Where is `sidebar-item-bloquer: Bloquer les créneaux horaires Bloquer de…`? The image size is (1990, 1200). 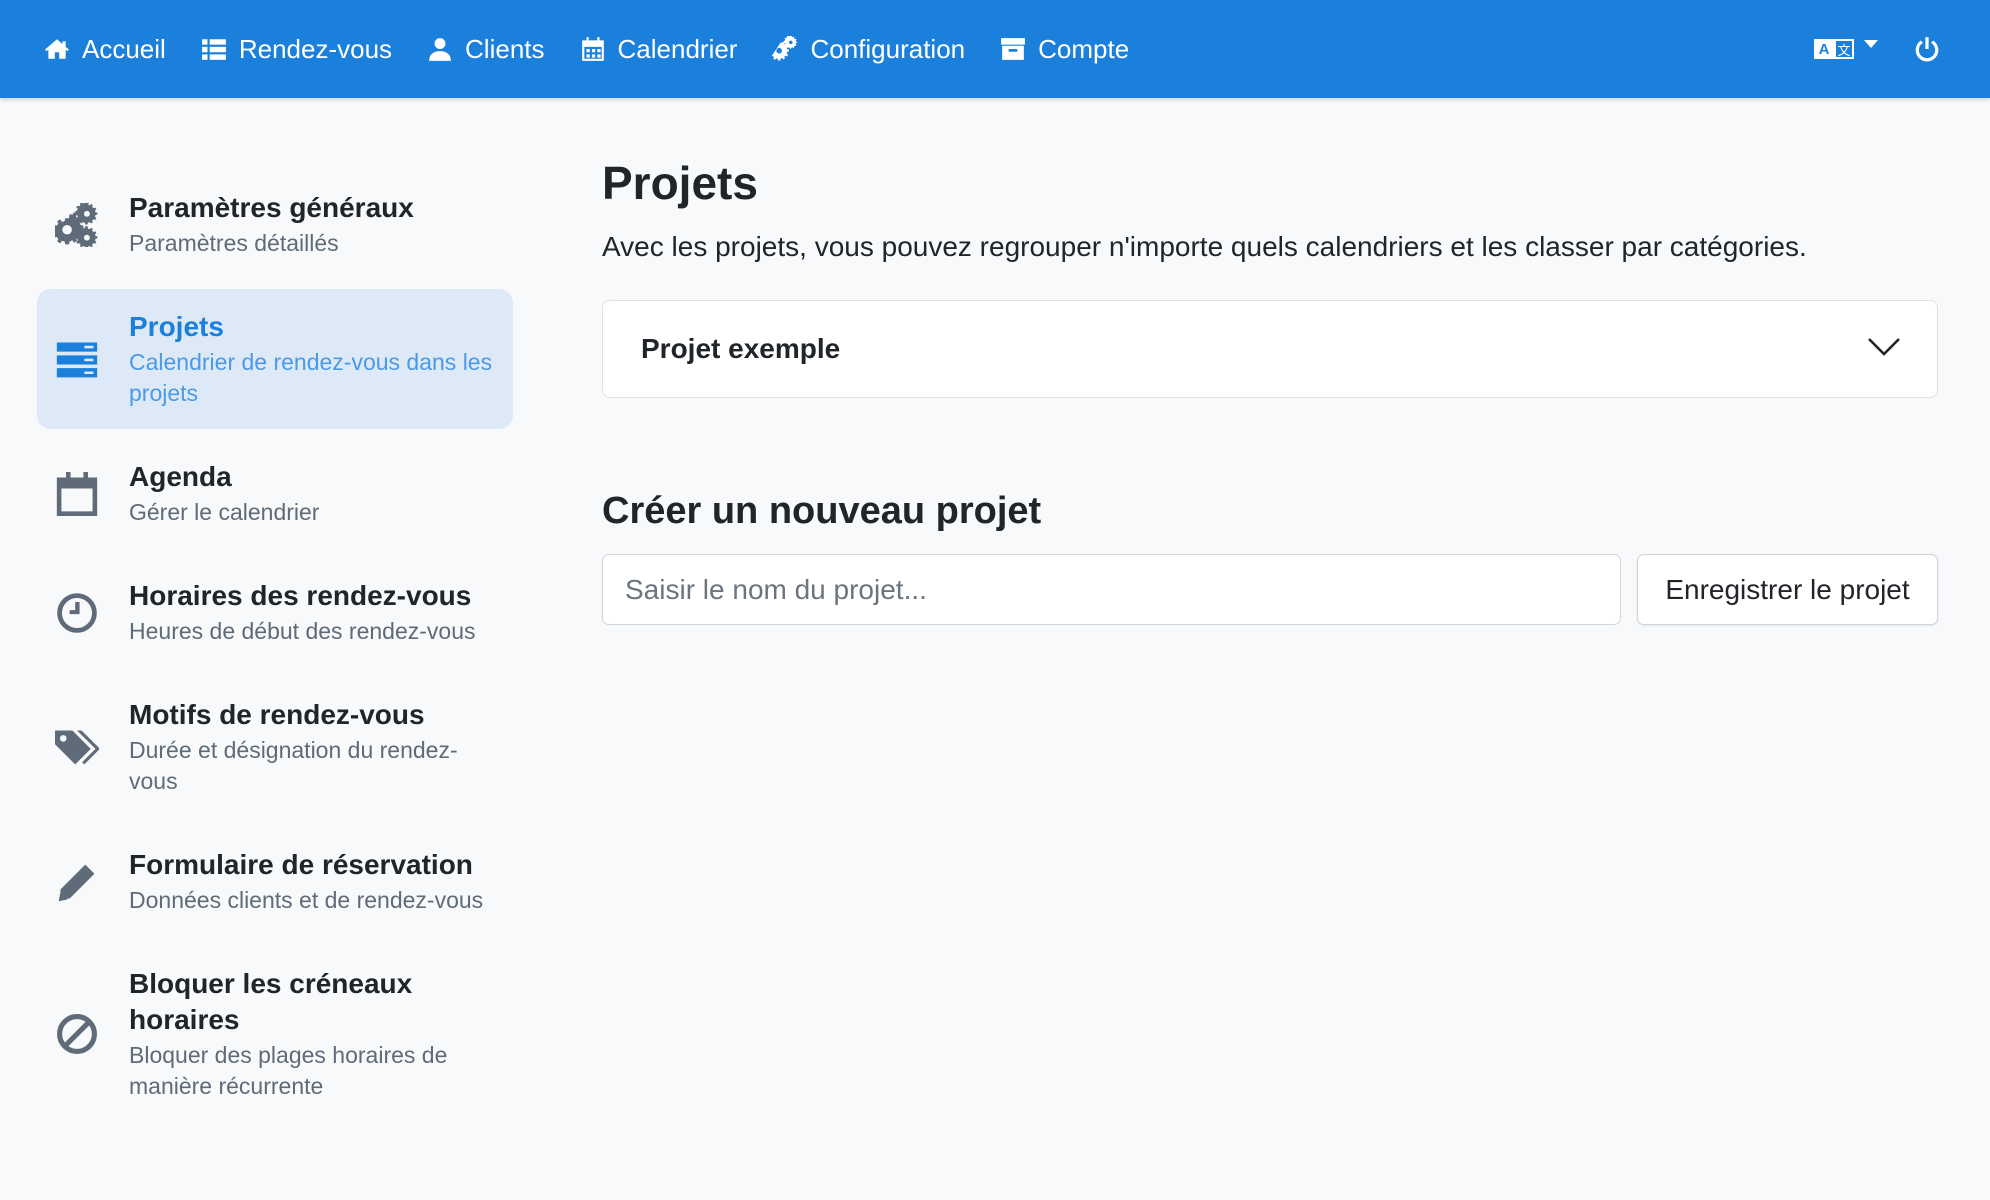
sidebar-item-bloquer: Bloquer les créneaux horaires Bloquer de… is located at coordinates (275, 1034).